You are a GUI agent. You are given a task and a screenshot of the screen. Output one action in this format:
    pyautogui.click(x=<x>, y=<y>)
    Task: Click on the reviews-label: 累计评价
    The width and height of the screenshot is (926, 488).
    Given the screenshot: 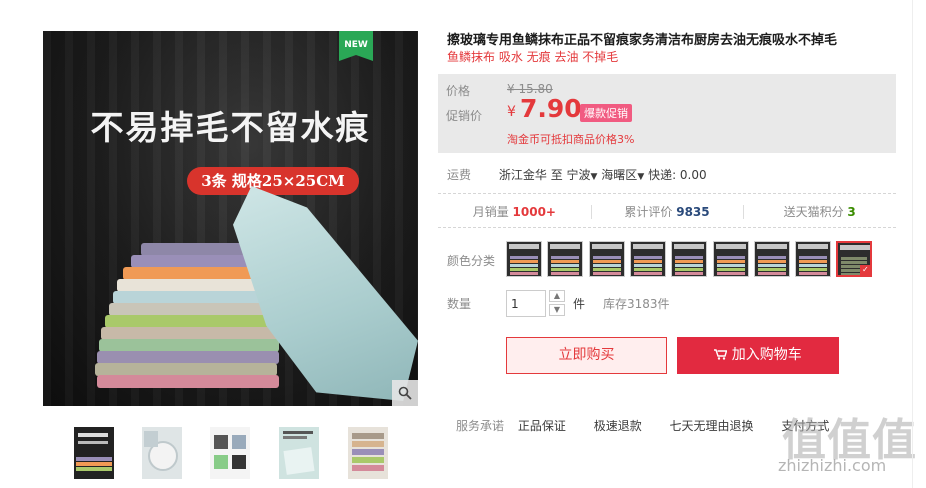 What is the action you would take?
    pyautogui.click(x=648, y=211)
    